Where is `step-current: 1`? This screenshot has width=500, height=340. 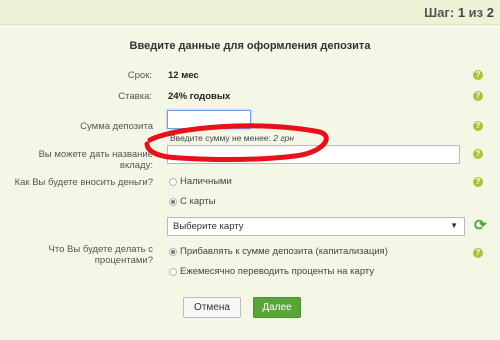 step-current: 1 is located at coordinates (461, 12).